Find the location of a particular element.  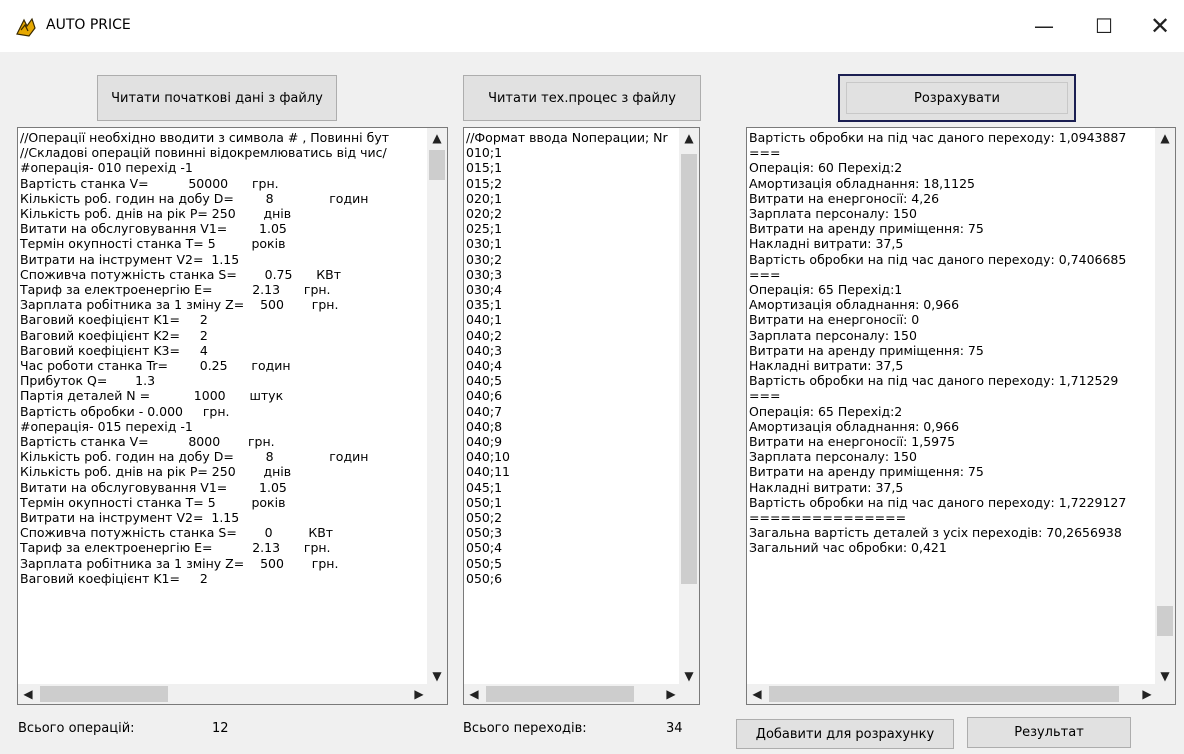

memo-line: =============== is located at coordinates (828, 518).